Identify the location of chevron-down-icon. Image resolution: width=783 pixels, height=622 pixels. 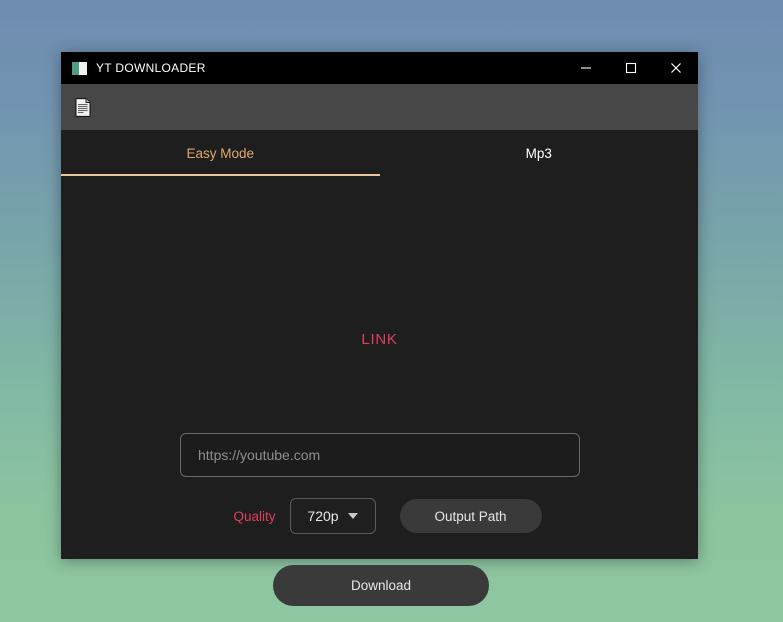
(352, 516).